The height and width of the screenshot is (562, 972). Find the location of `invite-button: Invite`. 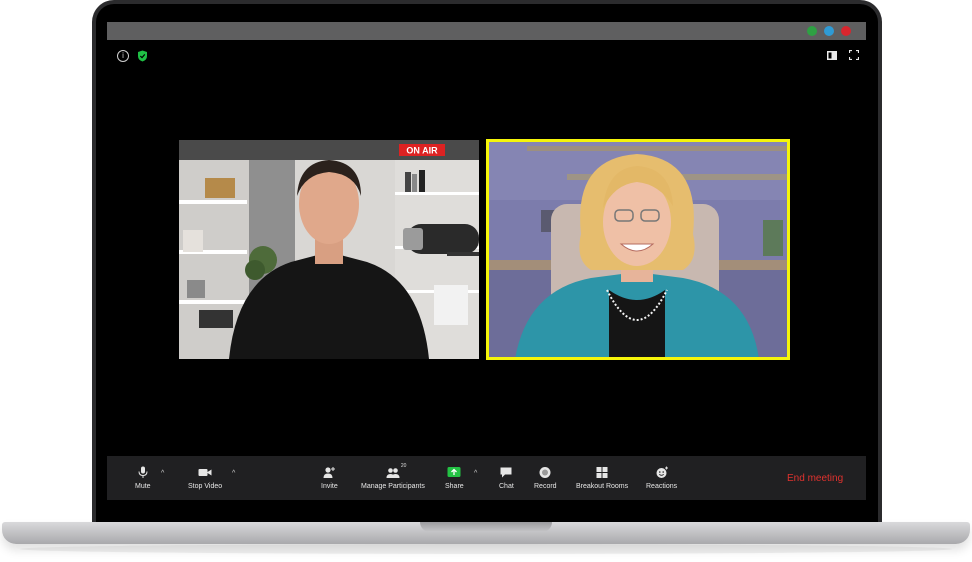

invite-button: Invite is located at coordinates (329, 481).